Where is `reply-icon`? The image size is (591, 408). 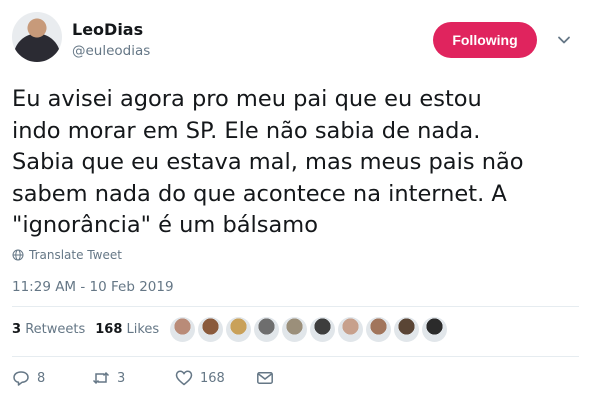 reply-icon is located at coordinates (21, 378).